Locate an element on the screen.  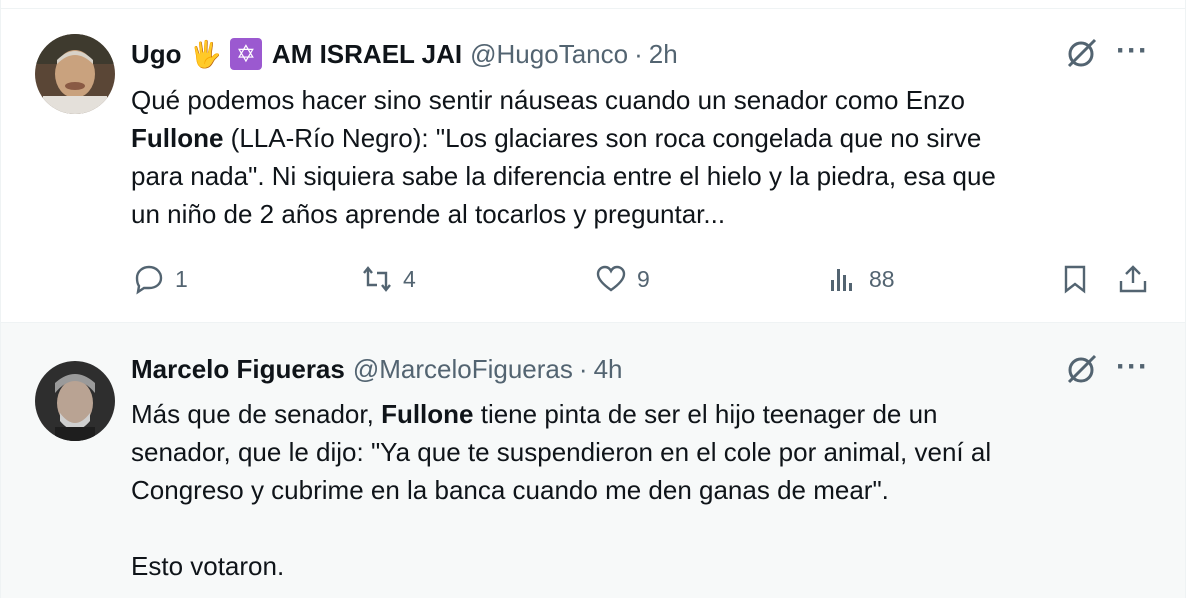
tweet-header: Marcelo Figueras @MarceloFigueras · 4h is located at coordinates (376, 369).